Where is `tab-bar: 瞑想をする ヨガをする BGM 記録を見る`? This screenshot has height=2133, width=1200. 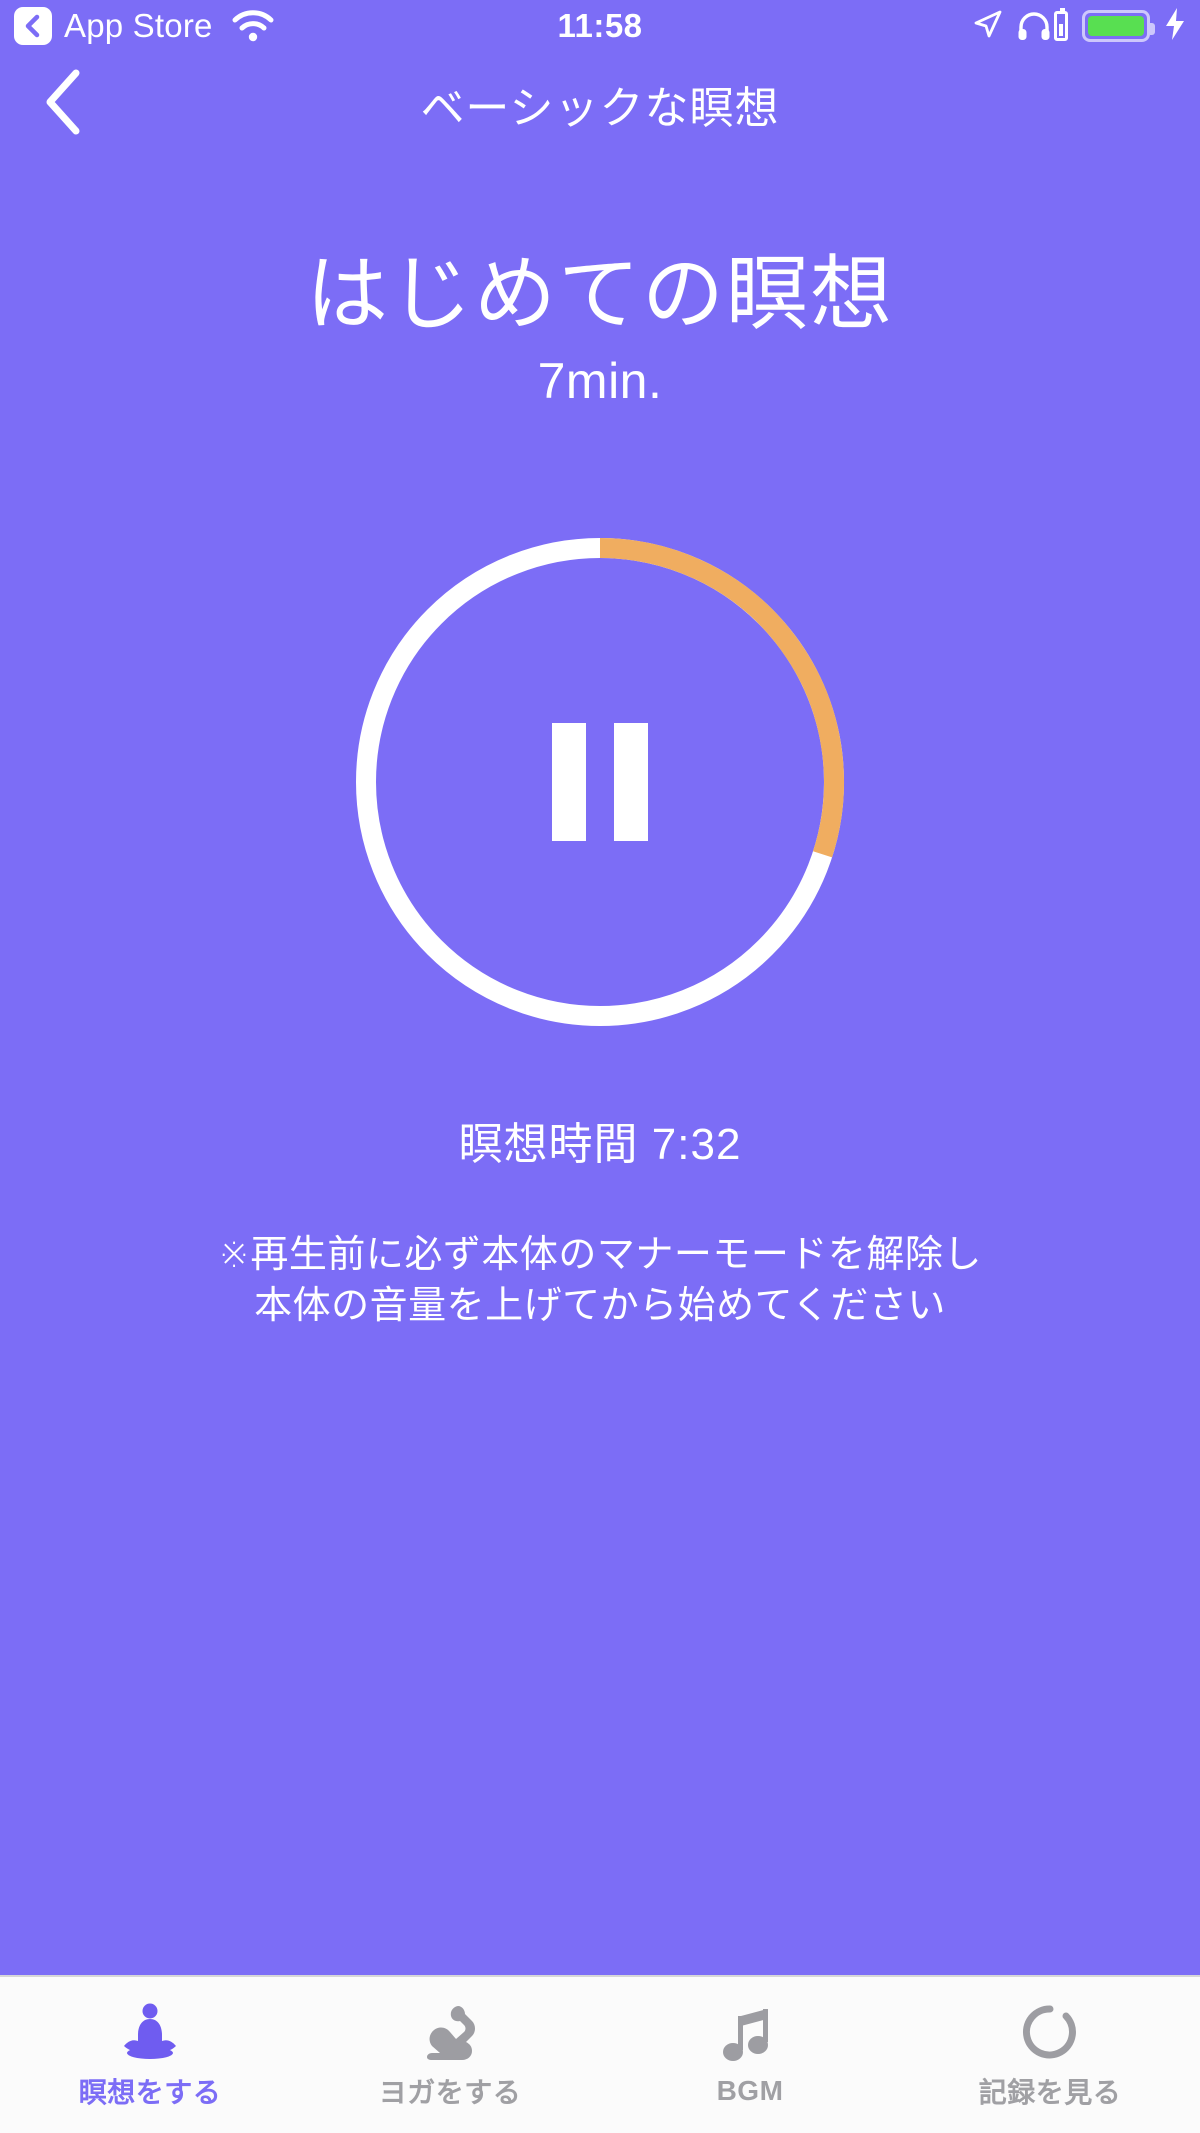
tab-bar: 瞑想をする ヨガをする BGM 記録を見る is located at coordinates (600, 2054).